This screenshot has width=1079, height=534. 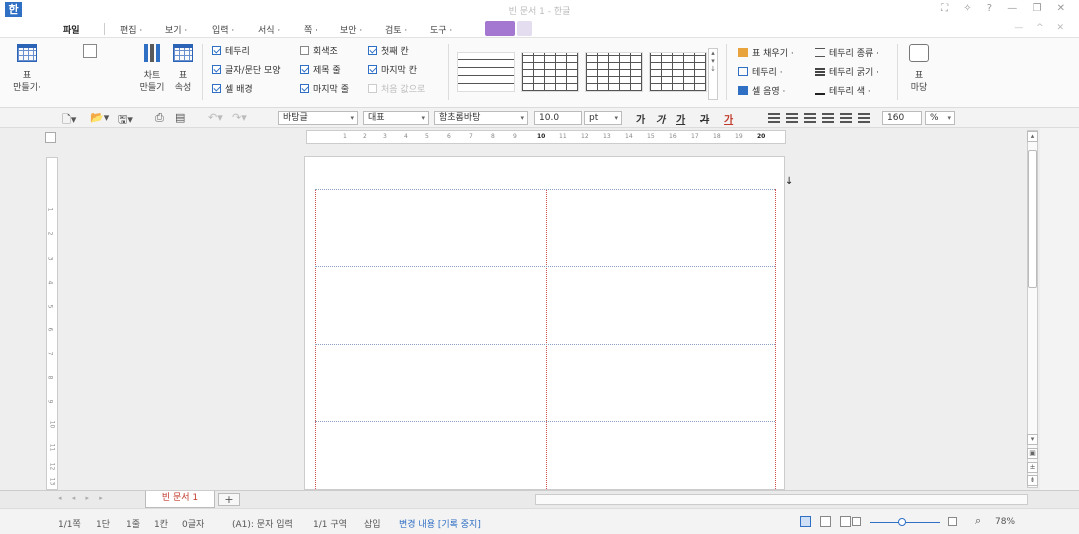 What do you see at coordinates (713, 74) in the screenshot?
I see `style-gallery-scroll: ▴ ▾ ↓` at bounding box center [713, 74].